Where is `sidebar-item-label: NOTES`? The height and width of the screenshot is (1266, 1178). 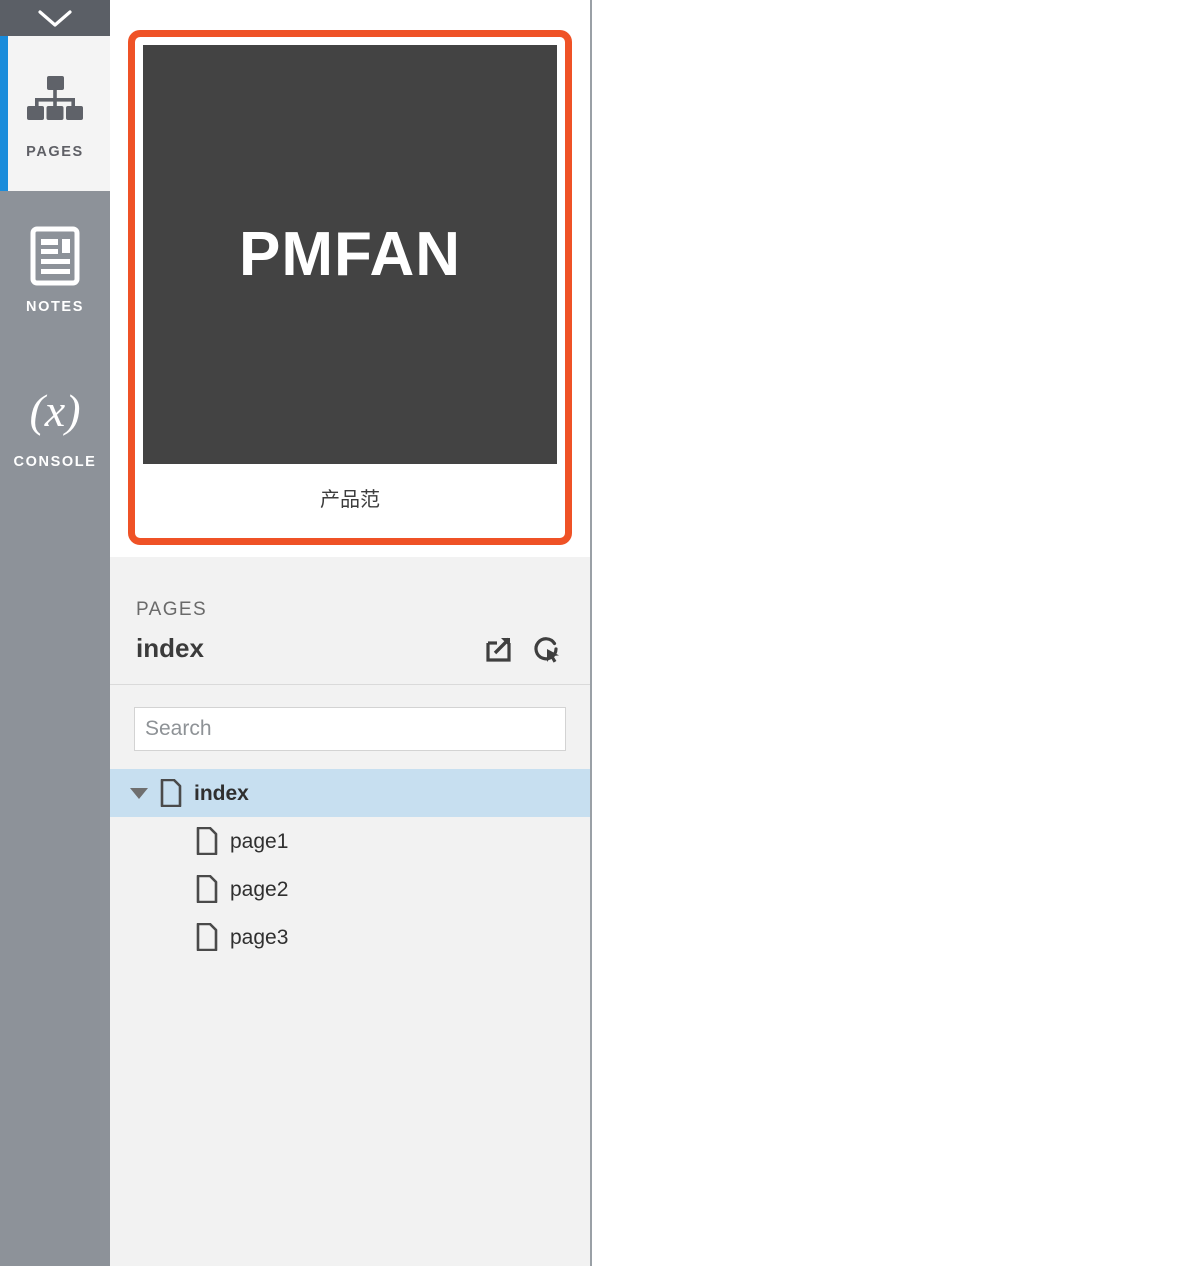 sidebar-item-label: NOTES is located at coordinates (55, 306).